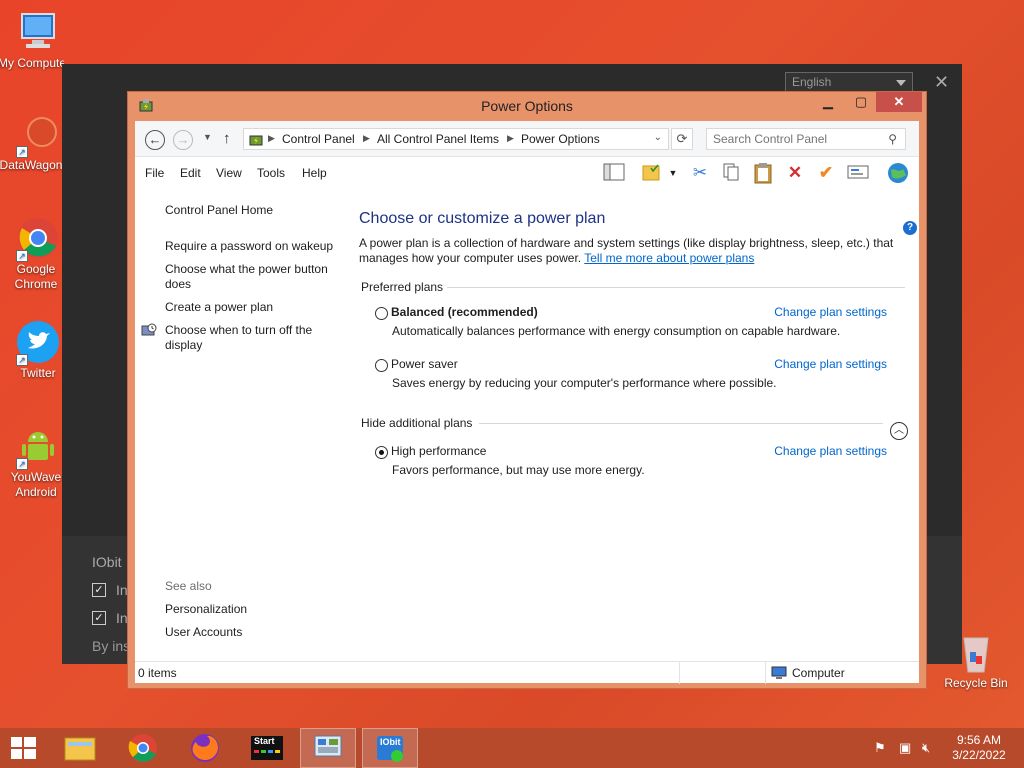  I want to click on up-arrow-icon: ↑, so click(227, 138).